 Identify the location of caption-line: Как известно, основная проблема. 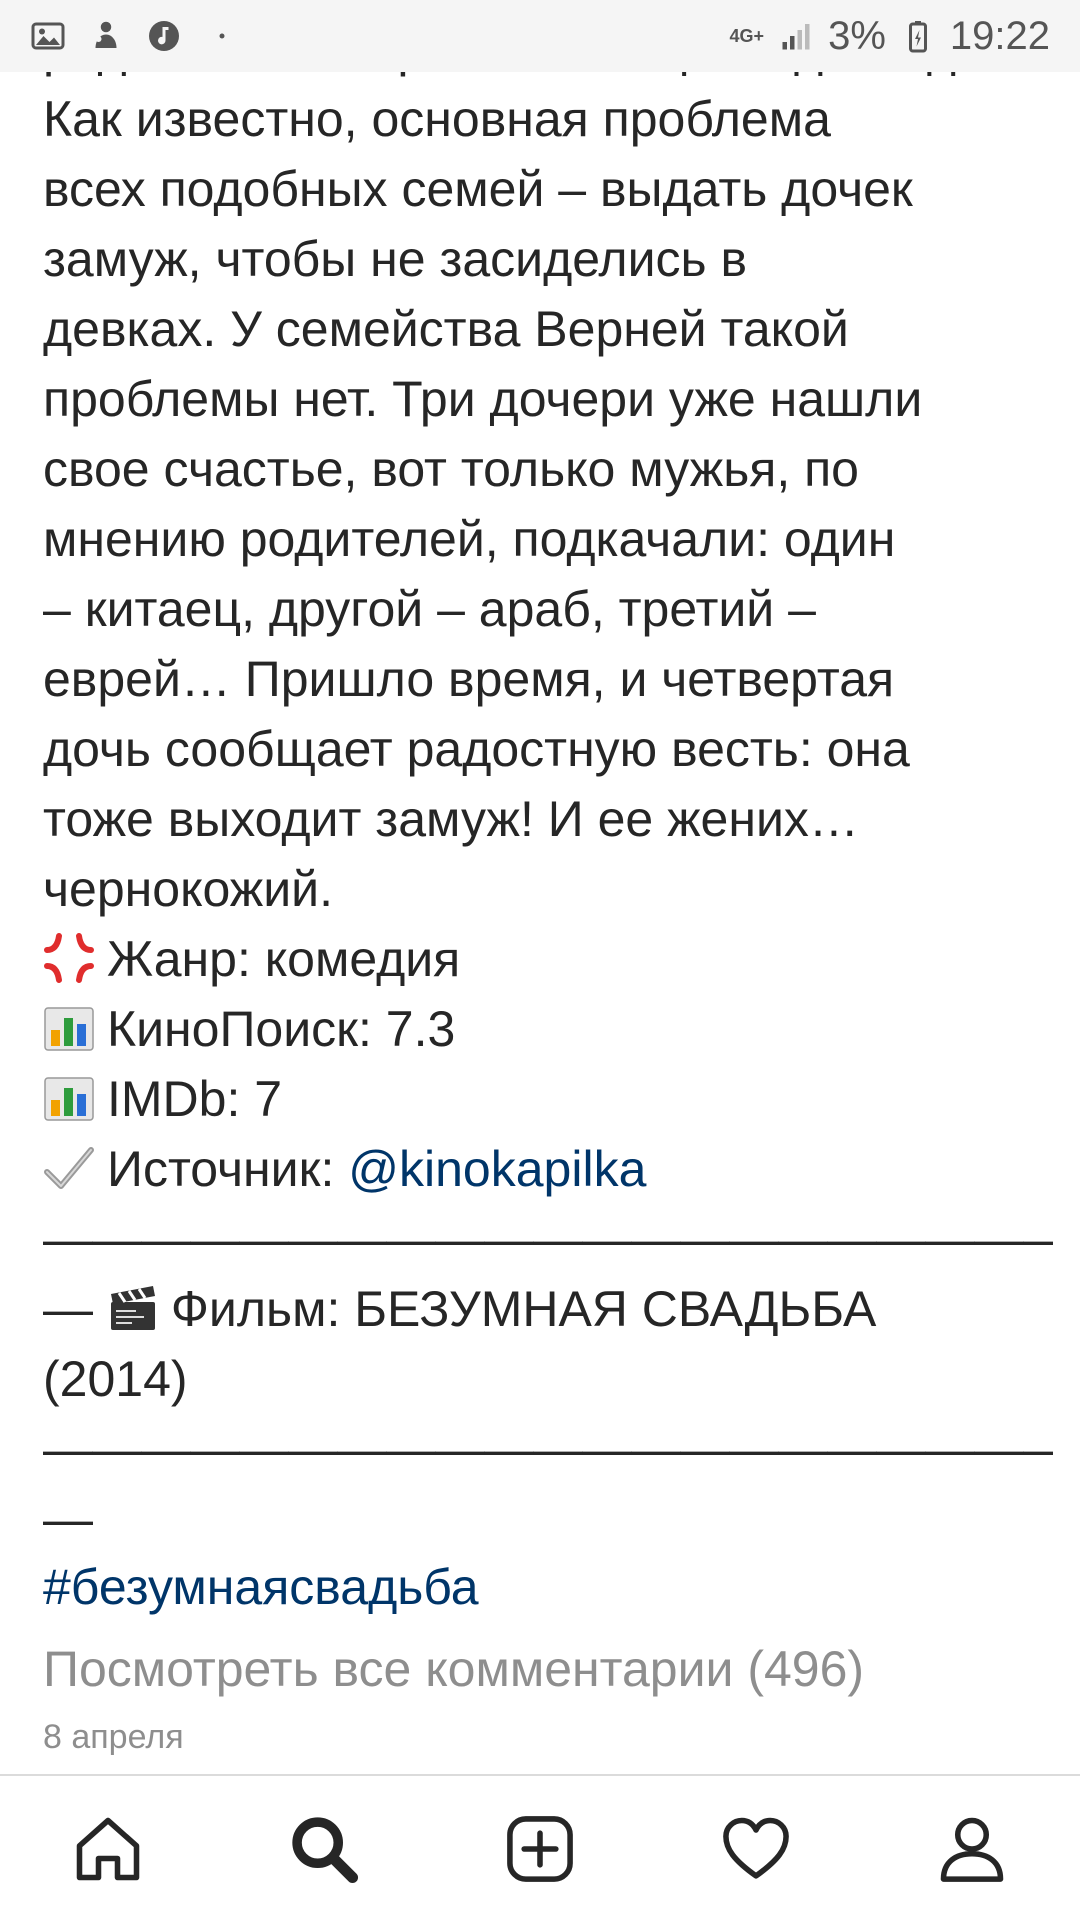
(437, 119).